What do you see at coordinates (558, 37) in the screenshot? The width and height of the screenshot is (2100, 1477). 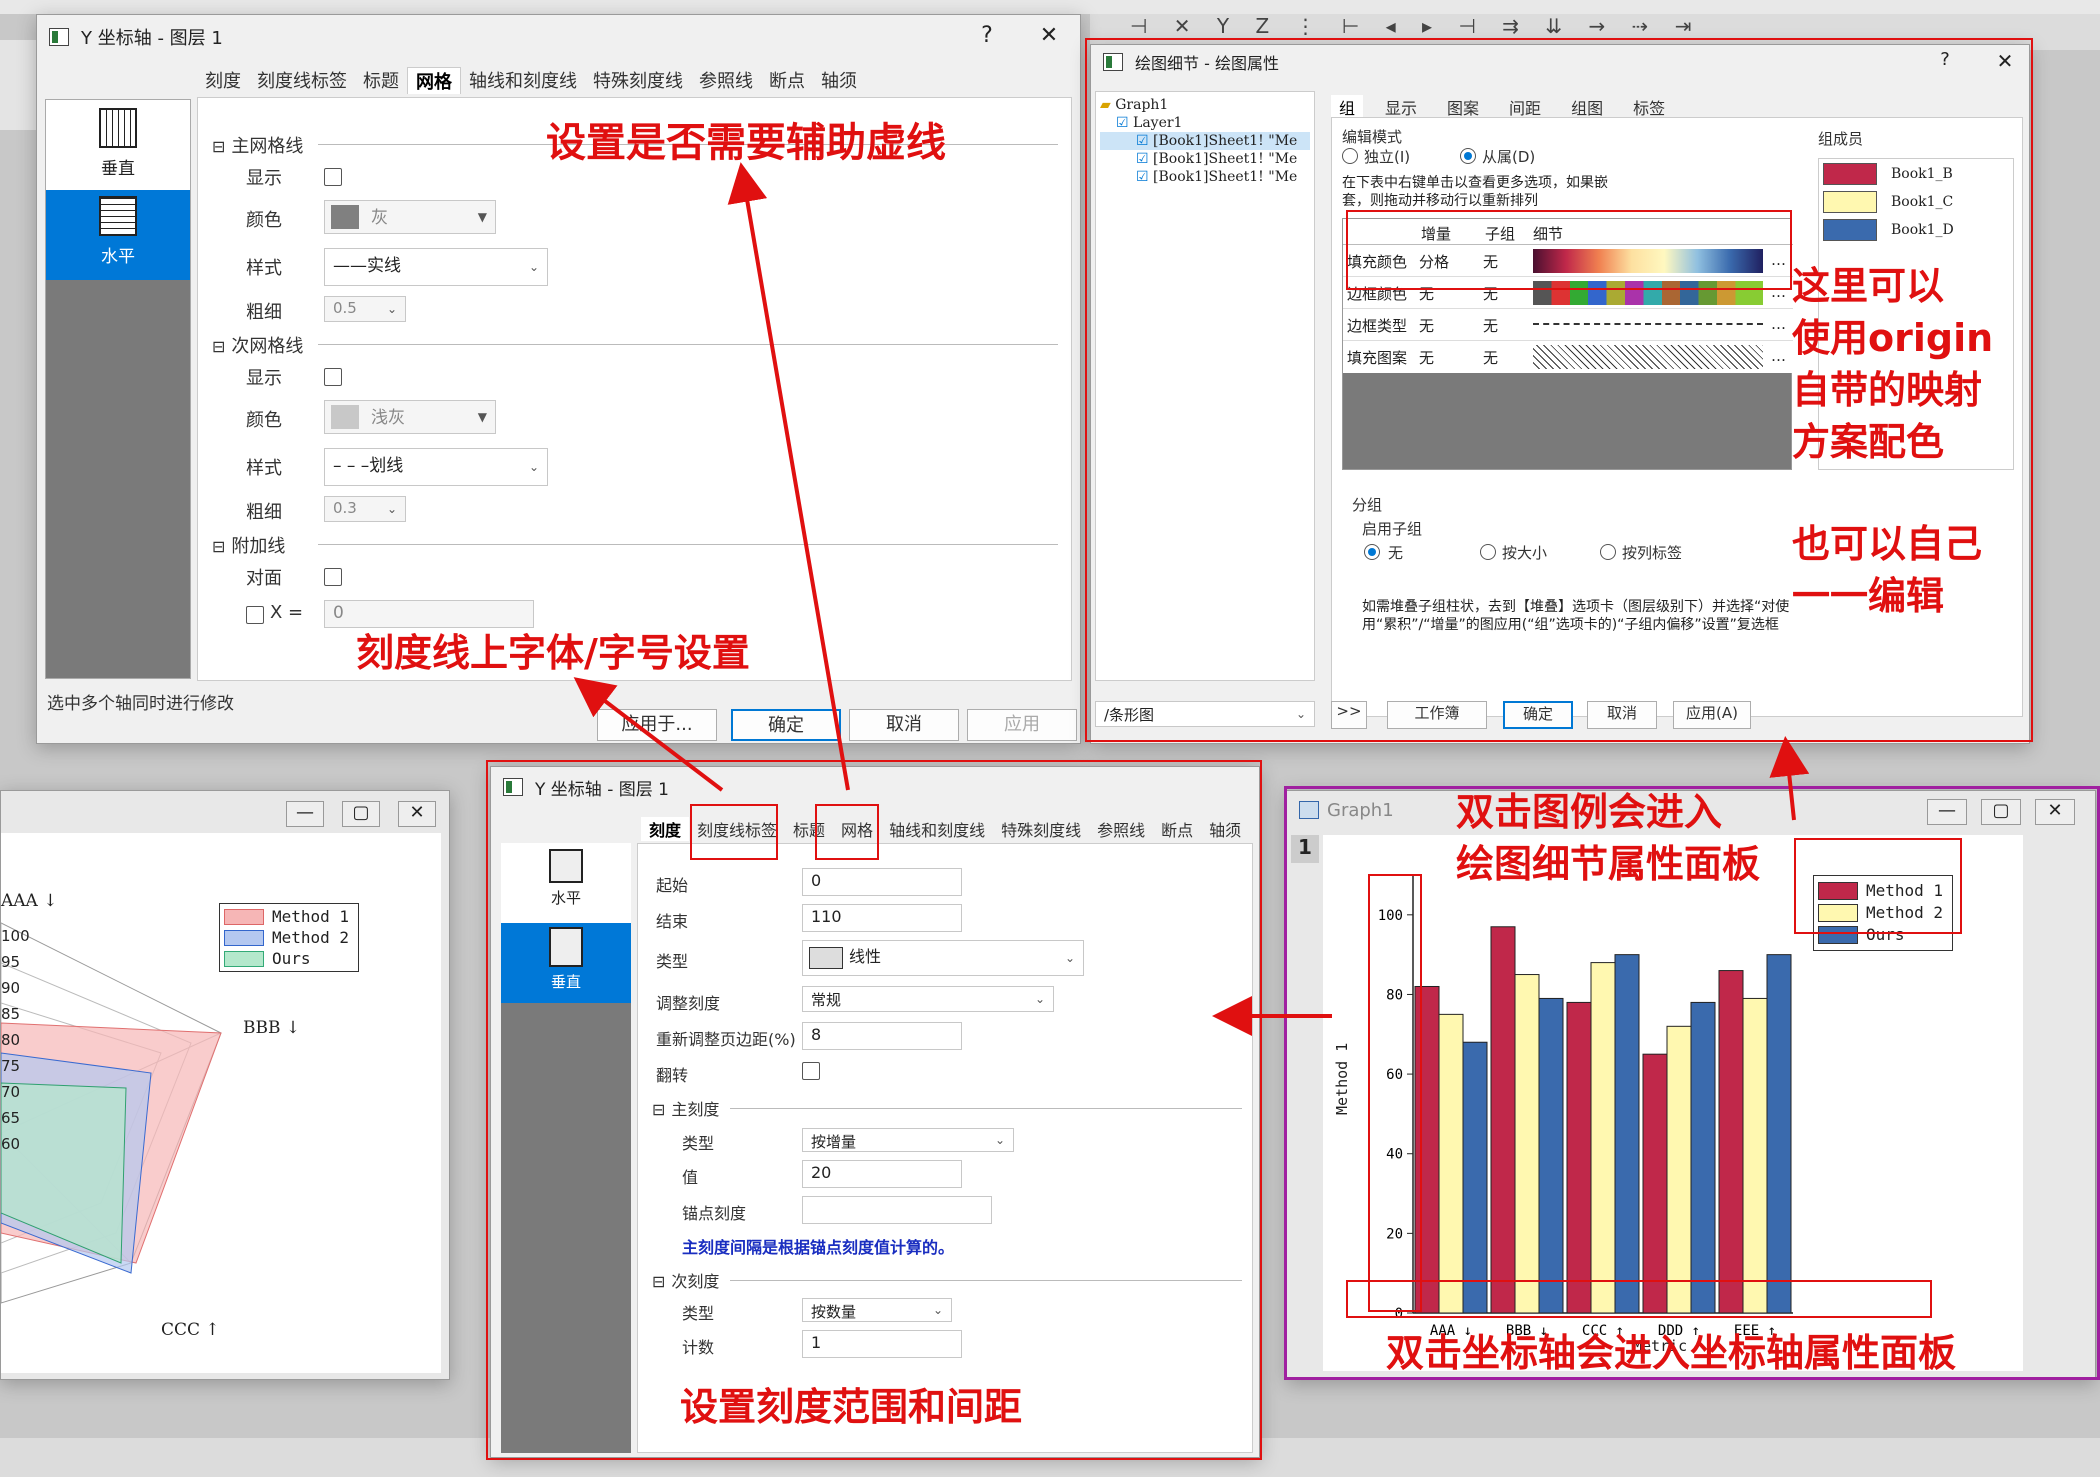 I see `dialog-titlebar: Y 坐标轴 - 图层 1` at bounding box center [558, 37].